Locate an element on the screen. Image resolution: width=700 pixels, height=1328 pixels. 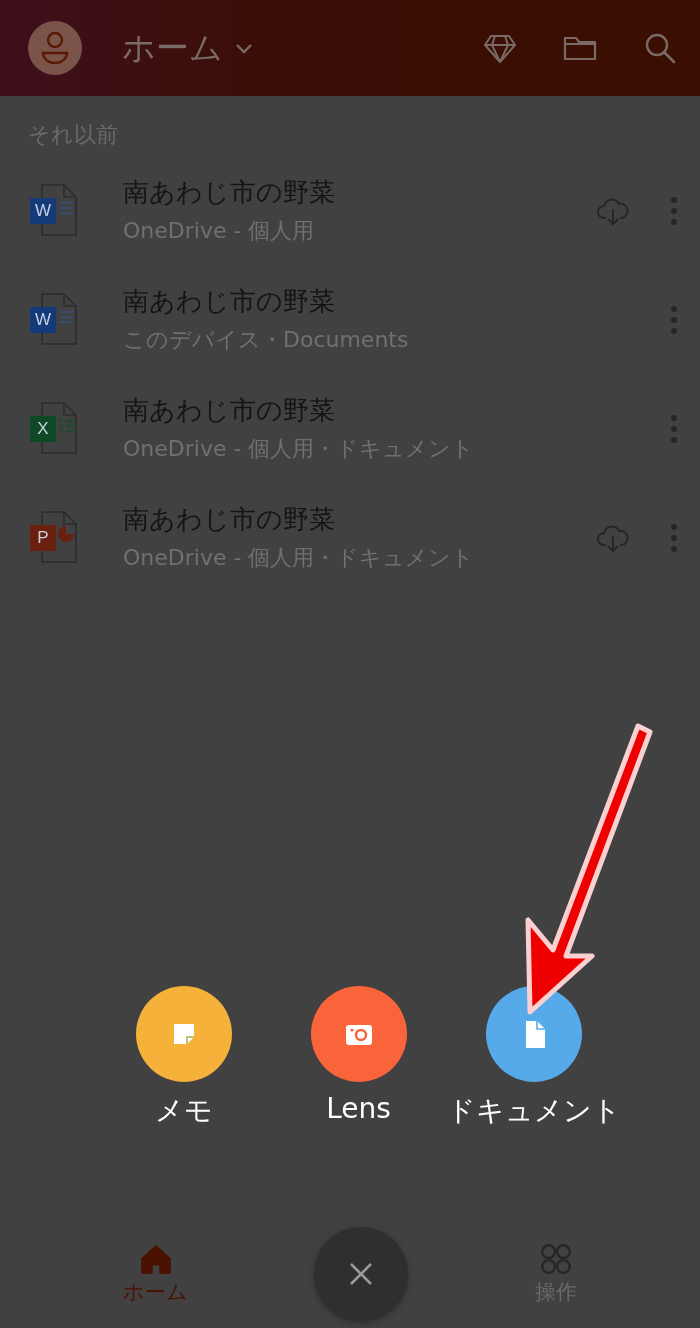
app-letter: P is located at coordinates (43, 537).